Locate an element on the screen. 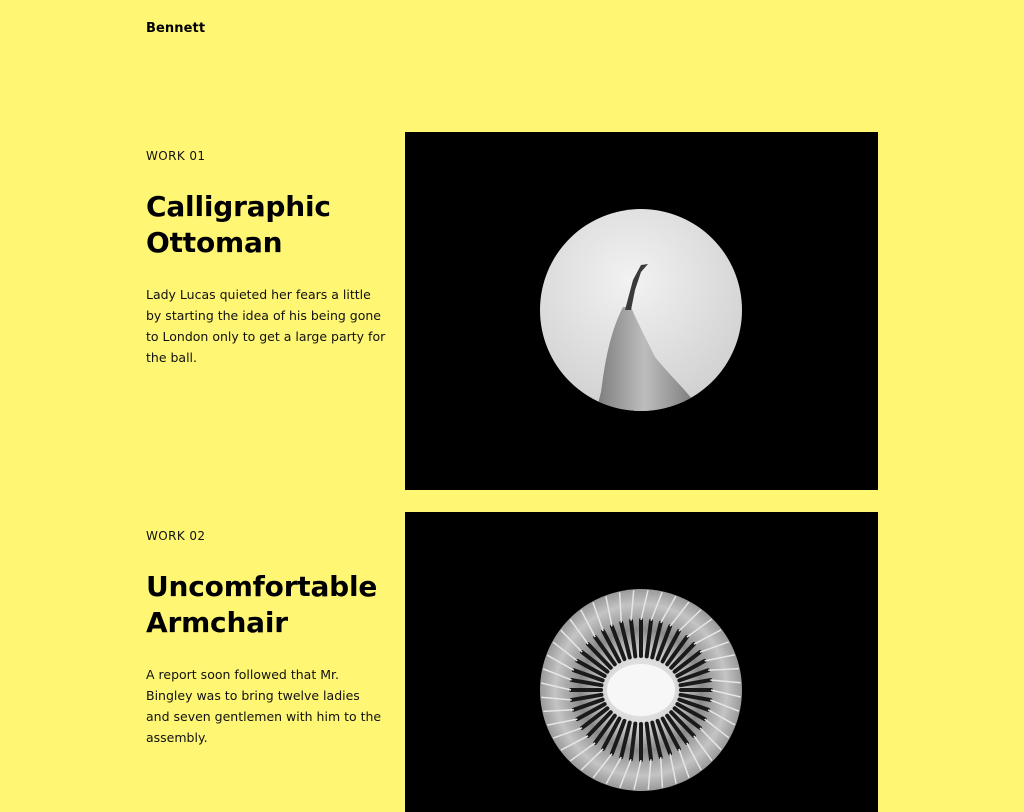 The height and width of the screenshot is (812, 1024). pear-photo-icon is located at coordinates (641, 310).